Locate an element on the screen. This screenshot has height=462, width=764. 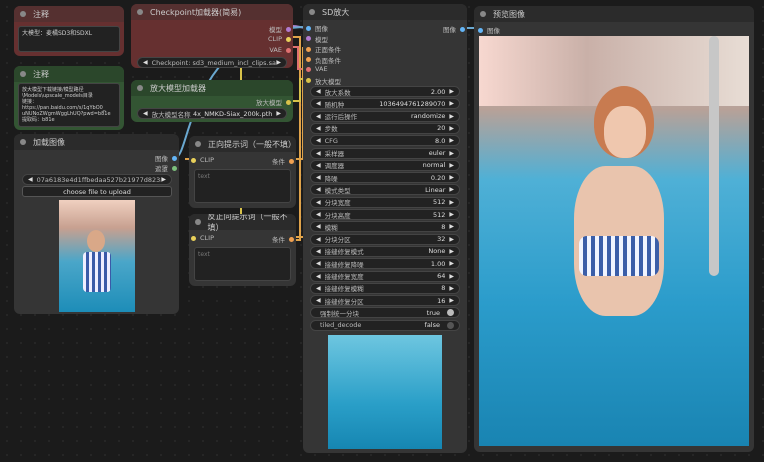
output-clip: CLIP is located at coordinates (279, 39).